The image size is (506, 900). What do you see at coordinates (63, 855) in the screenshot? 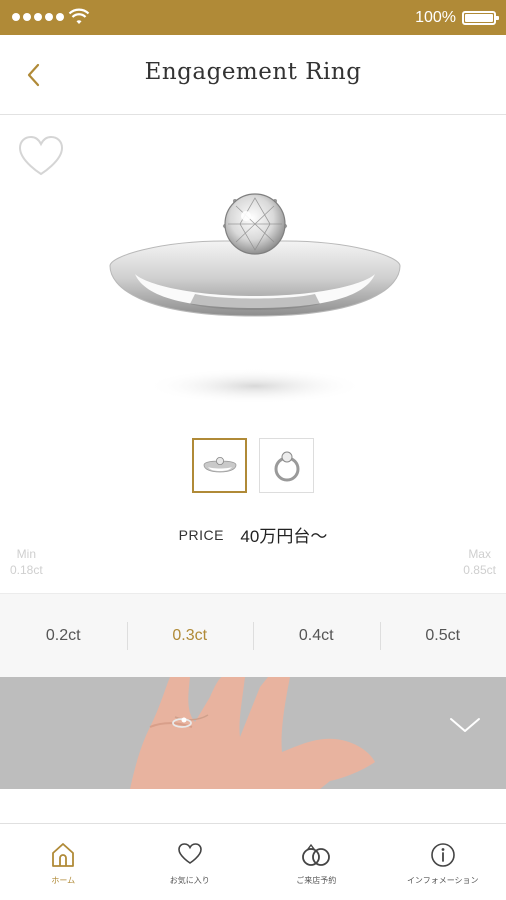
I see `home-icon` at bounding box center [63, 855].